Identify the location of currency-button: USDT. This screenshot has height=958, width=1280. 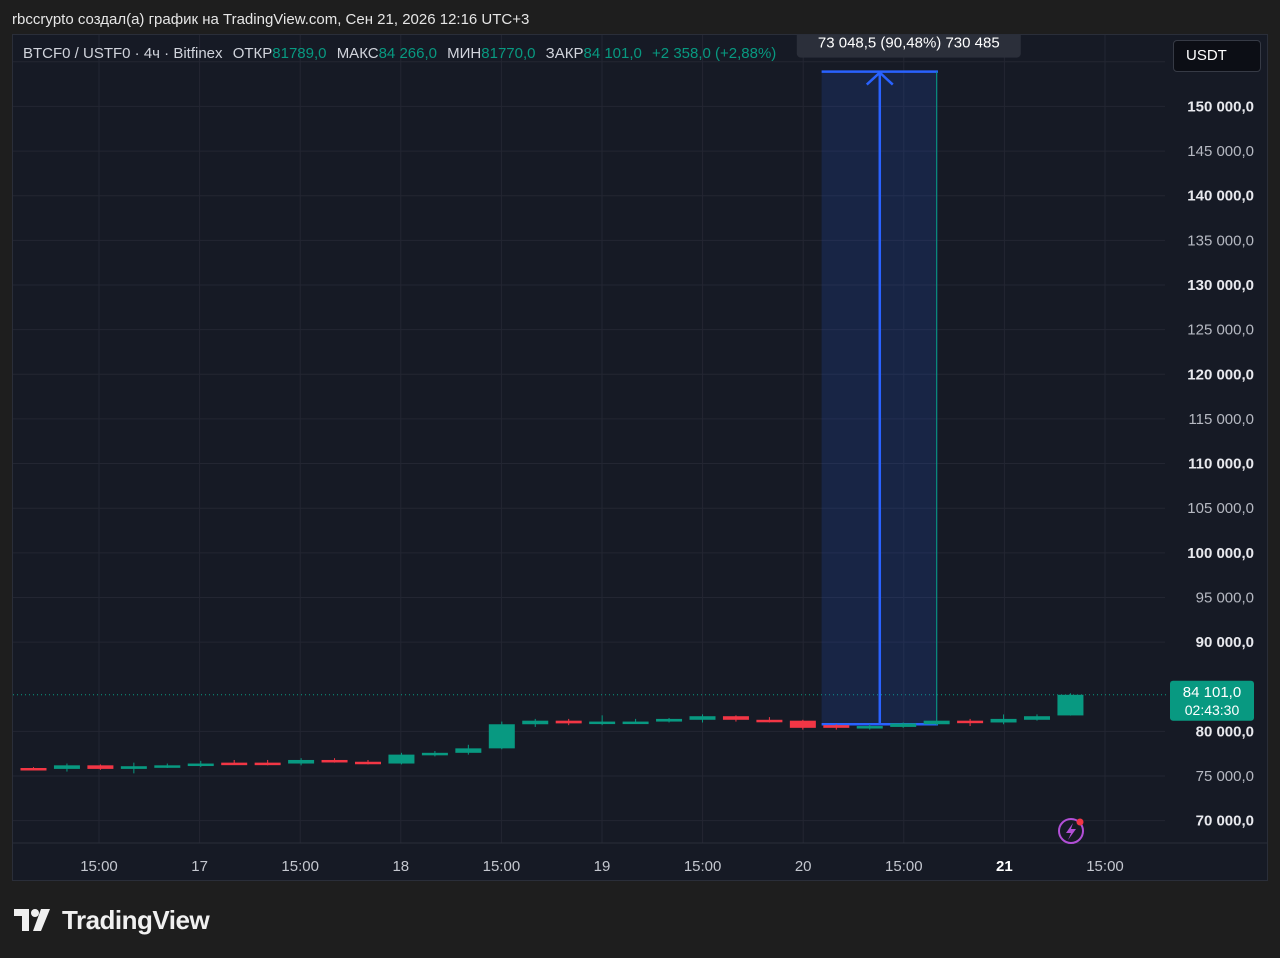
(1217, 56).